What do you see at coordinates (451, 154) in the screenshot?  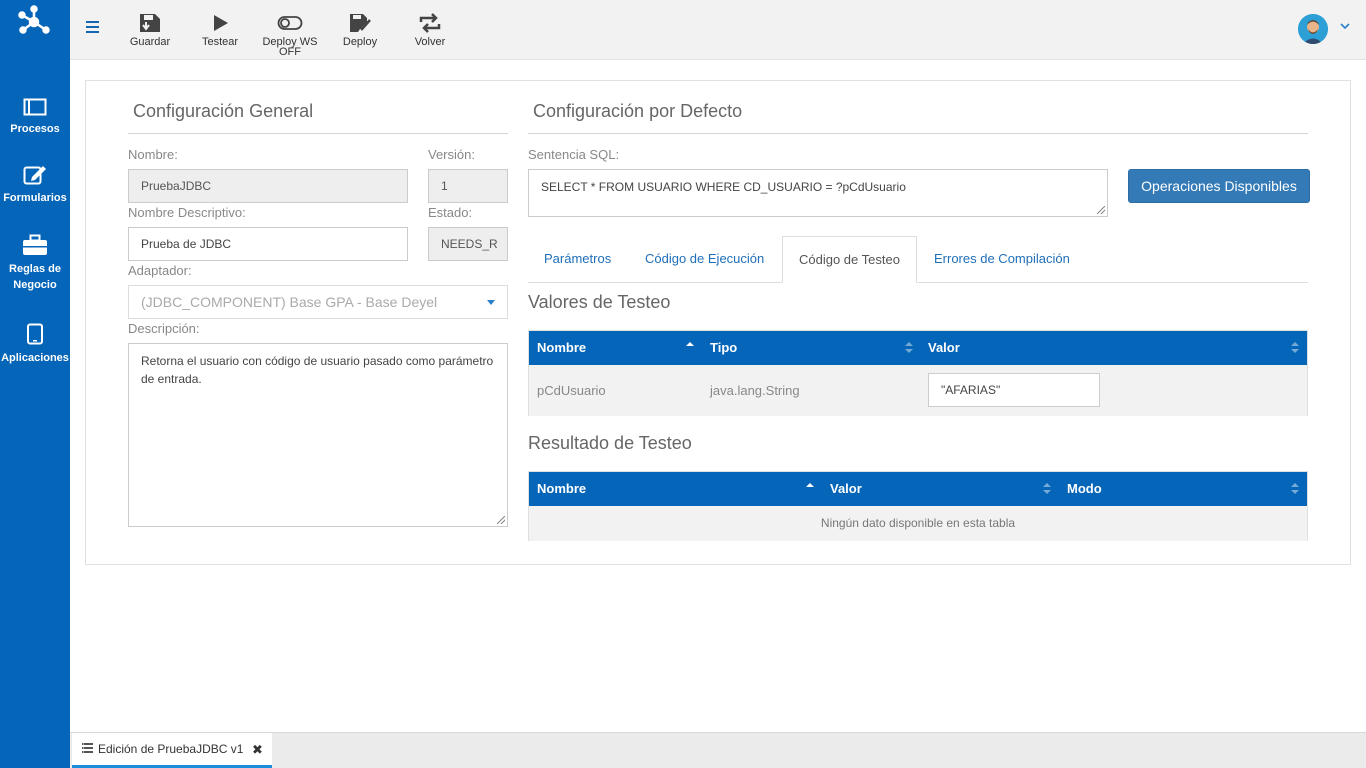 I see `version-label: Versión:` at bounding box center [451, 154].